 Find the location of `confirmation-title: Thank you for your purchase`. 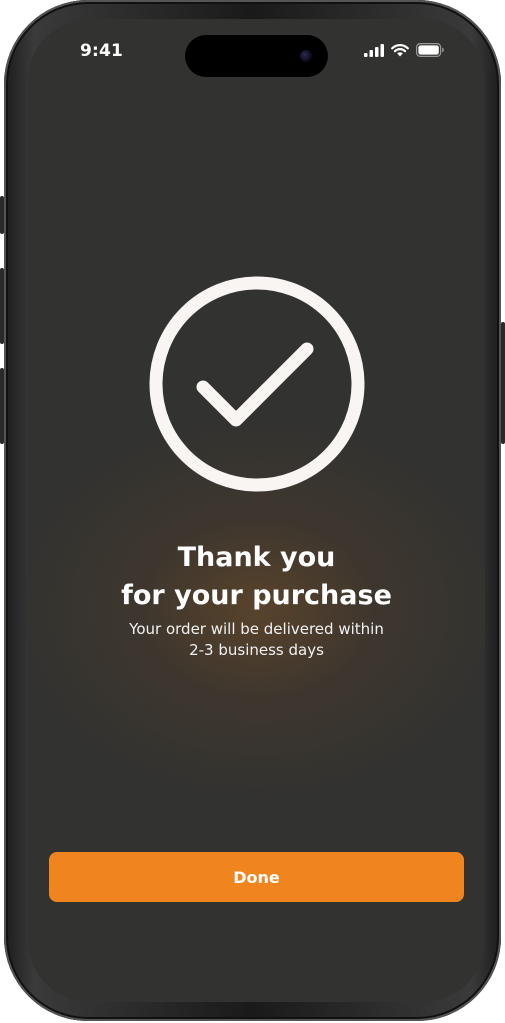

confirmation-title: Thank you for your purchase is located at coordinates (256, 577).